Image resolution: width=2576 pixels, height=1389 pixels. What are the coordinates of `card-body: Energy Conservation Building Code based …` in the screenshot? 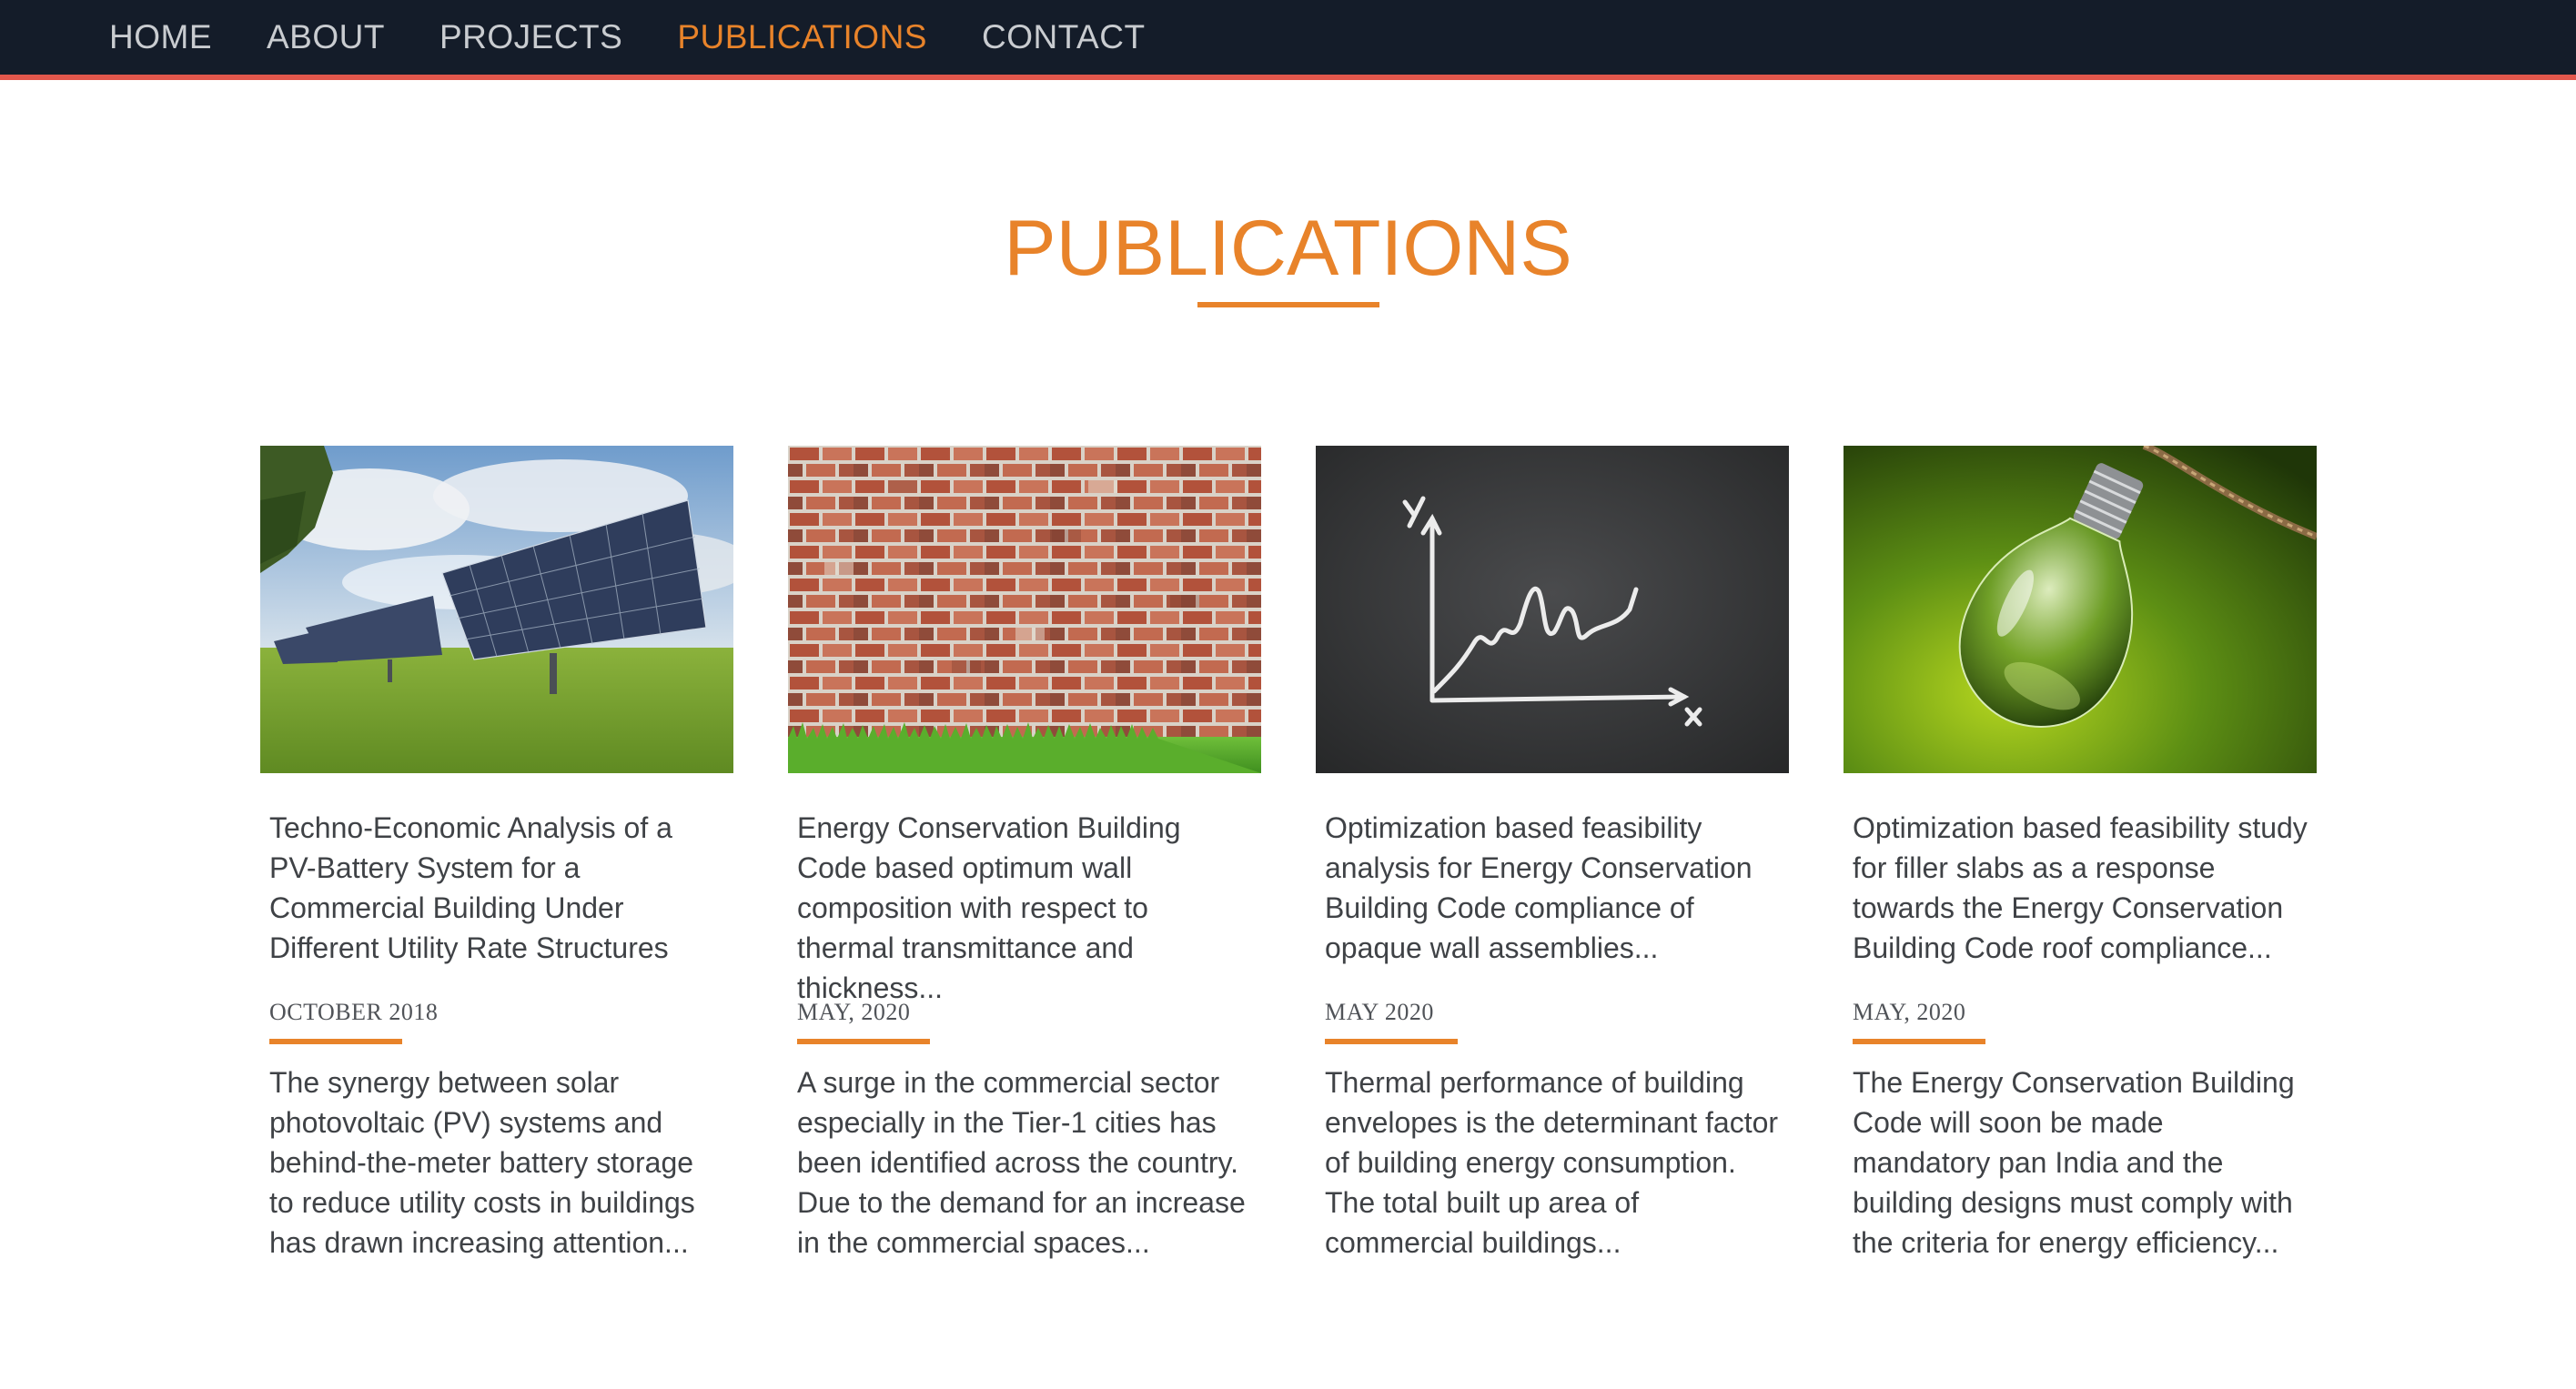 It's located at (1024, 1035).